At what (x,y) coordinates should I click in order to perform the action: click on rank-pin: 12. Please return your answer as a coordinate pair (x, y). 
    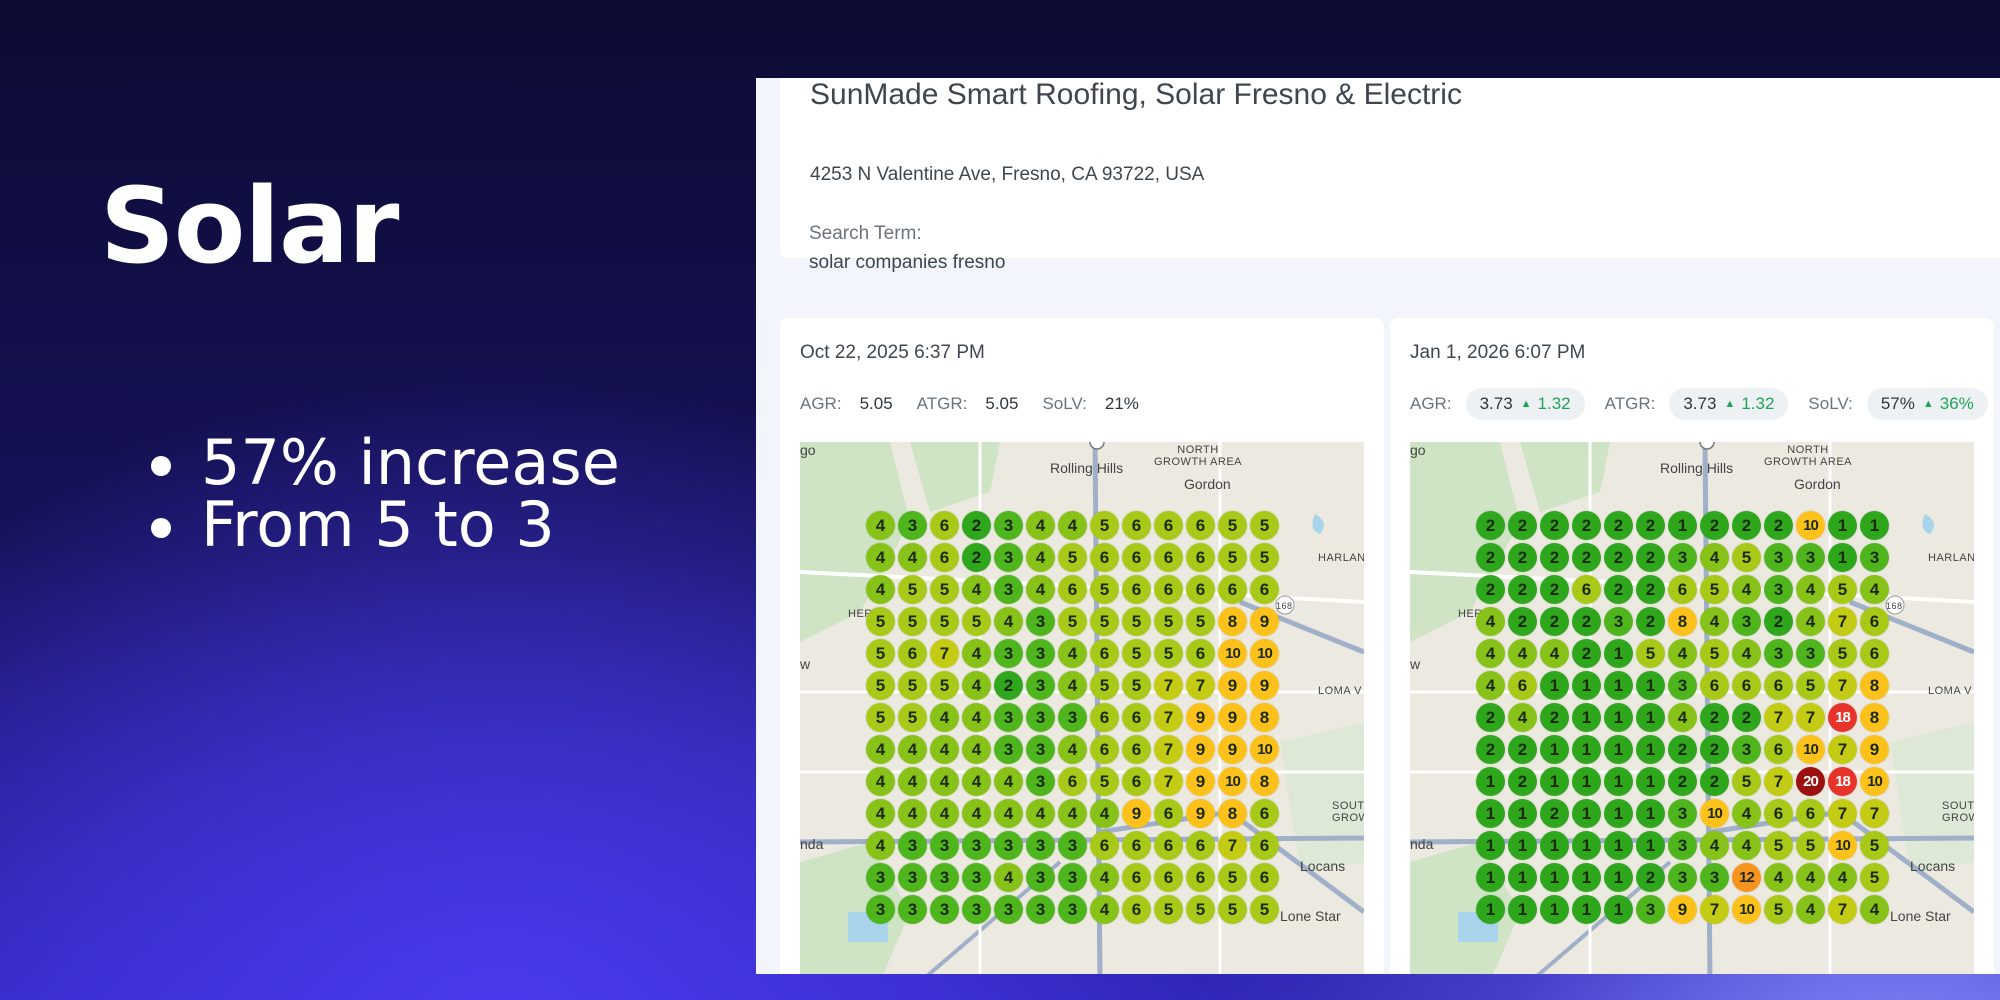
    Looking at the image, I should click on (1746, 877).